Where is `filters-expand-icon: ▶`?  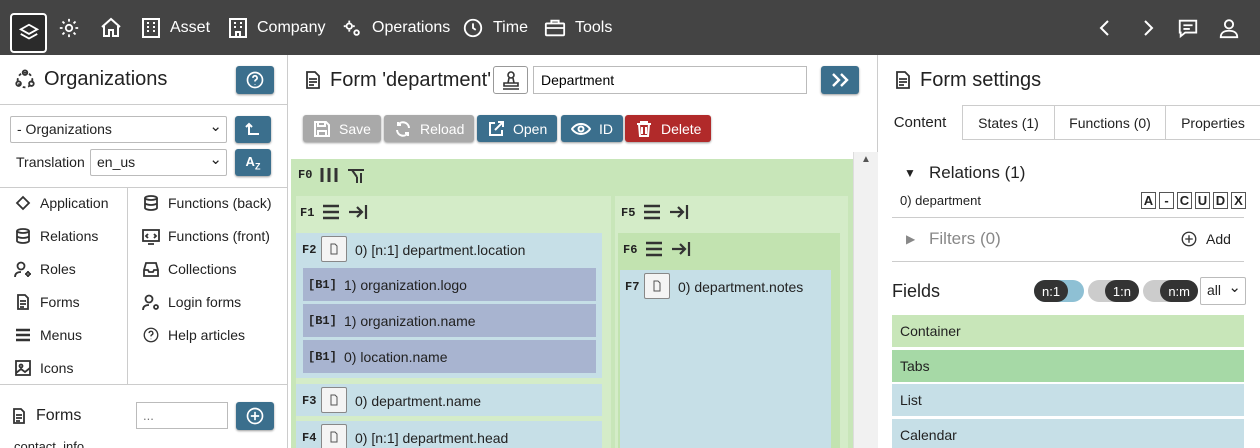 filters-expand-icon: ▶ is located at coordinates (910, 239).